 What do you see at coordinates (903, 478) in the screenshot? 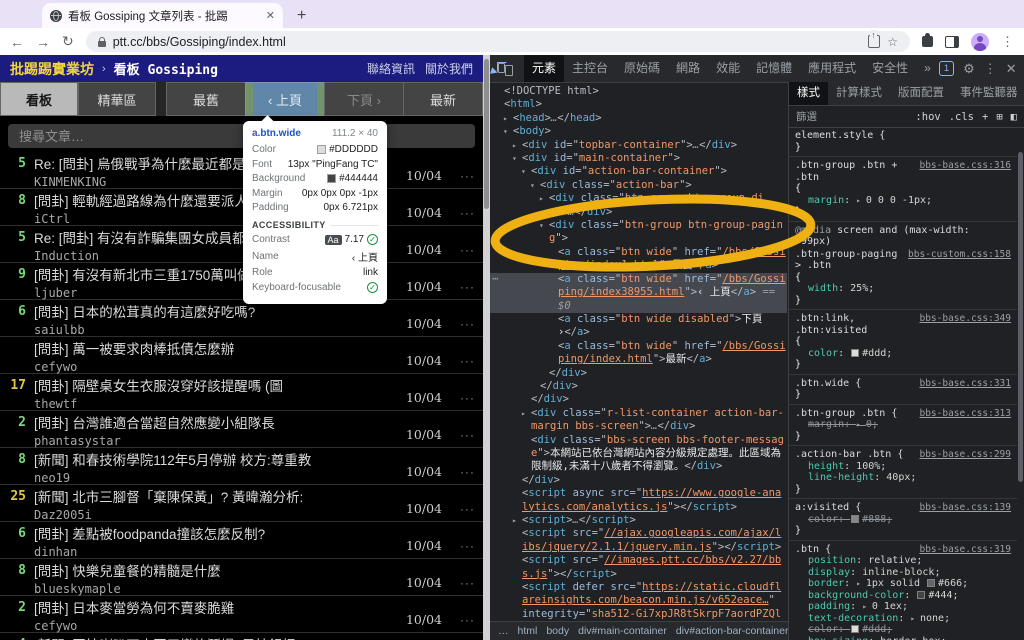
I see `css-property: line-height: 40px;` at bounding box center [903, 478].